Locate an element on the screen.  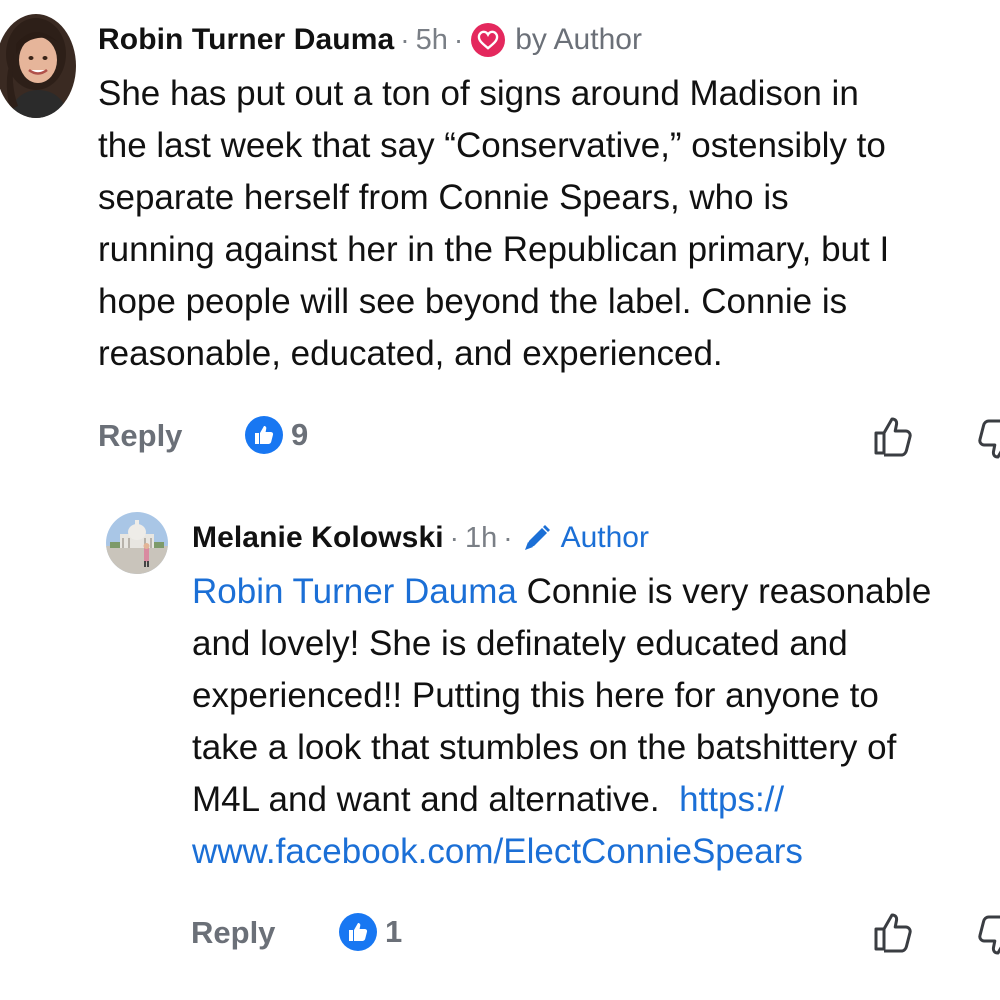
pencil-icon is located at coordinates (537, 538).